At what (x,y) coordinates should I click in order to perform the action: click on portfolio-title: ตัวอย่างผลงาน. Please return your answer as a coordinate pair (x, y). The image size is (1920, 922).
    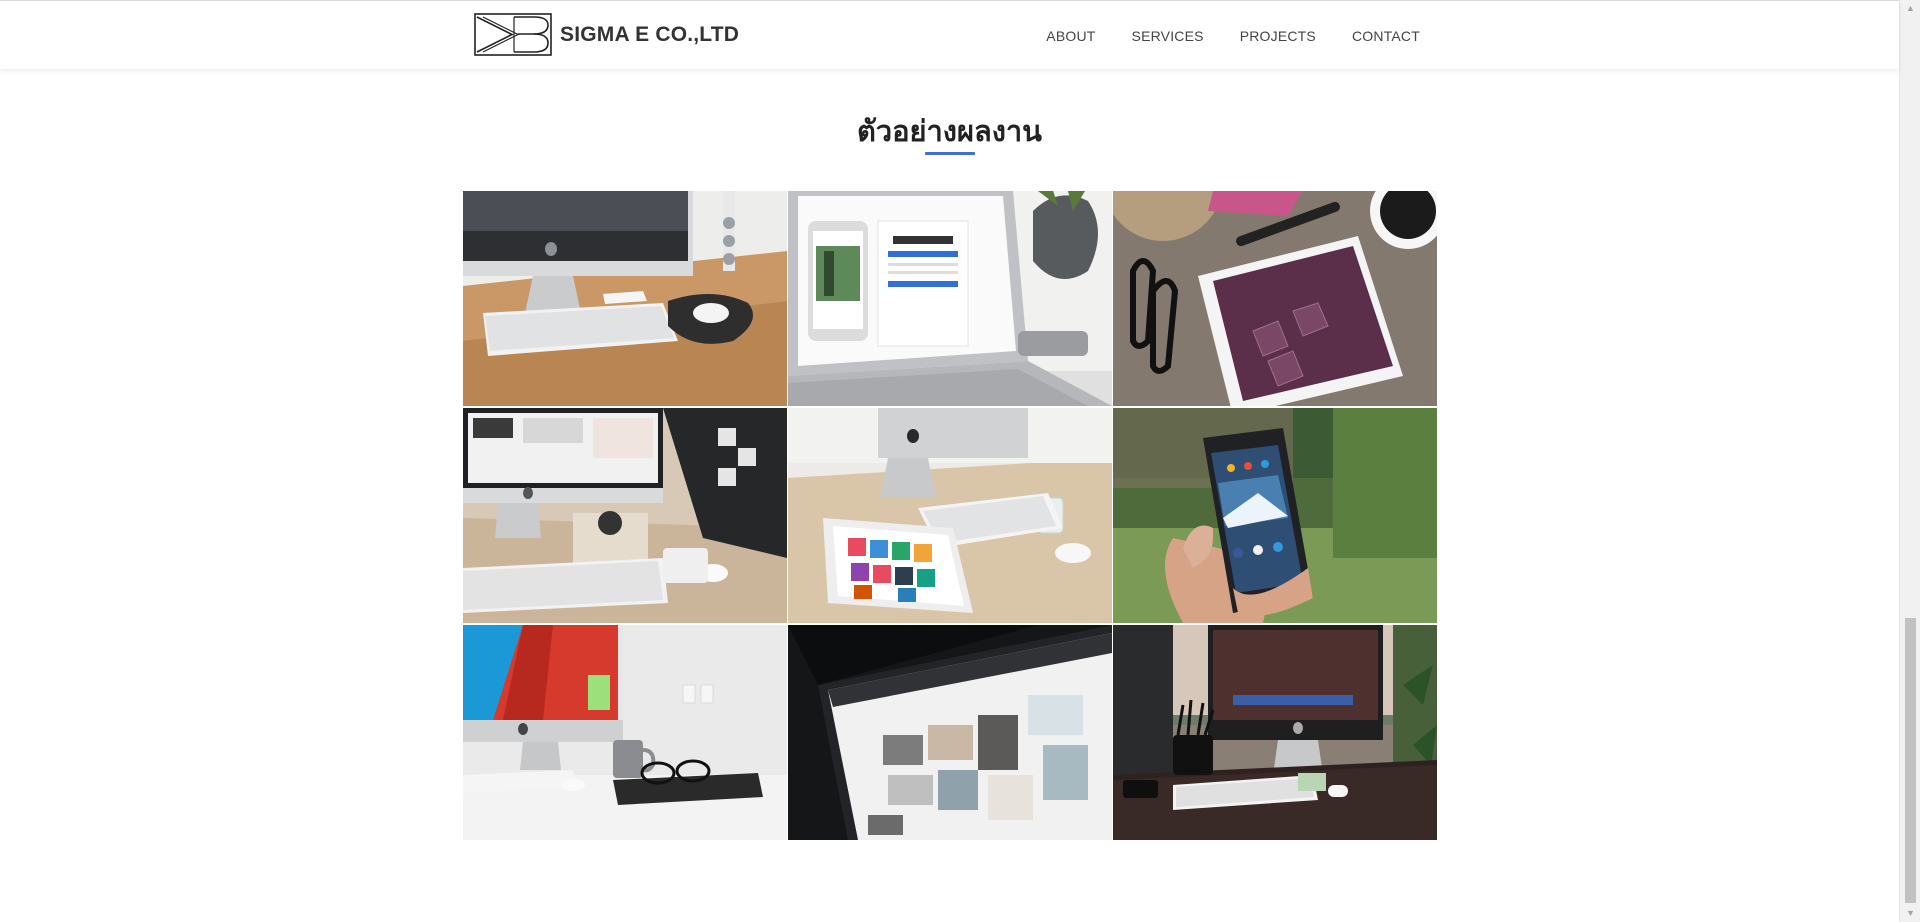
    Looking at the image, I should click on (949, 131).